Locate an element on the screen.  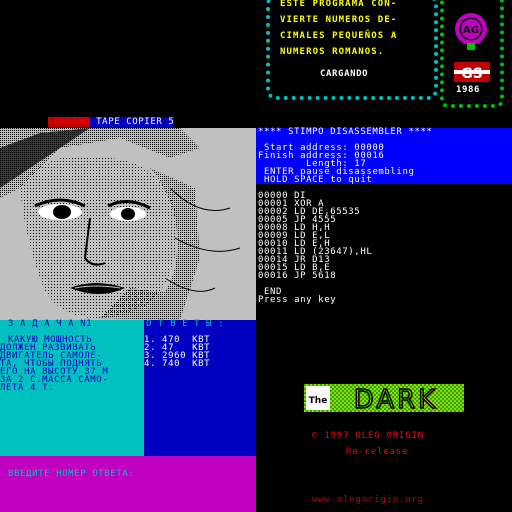
answers-title: О Т В Е Т Ы : is located at coordinates (185, 324).